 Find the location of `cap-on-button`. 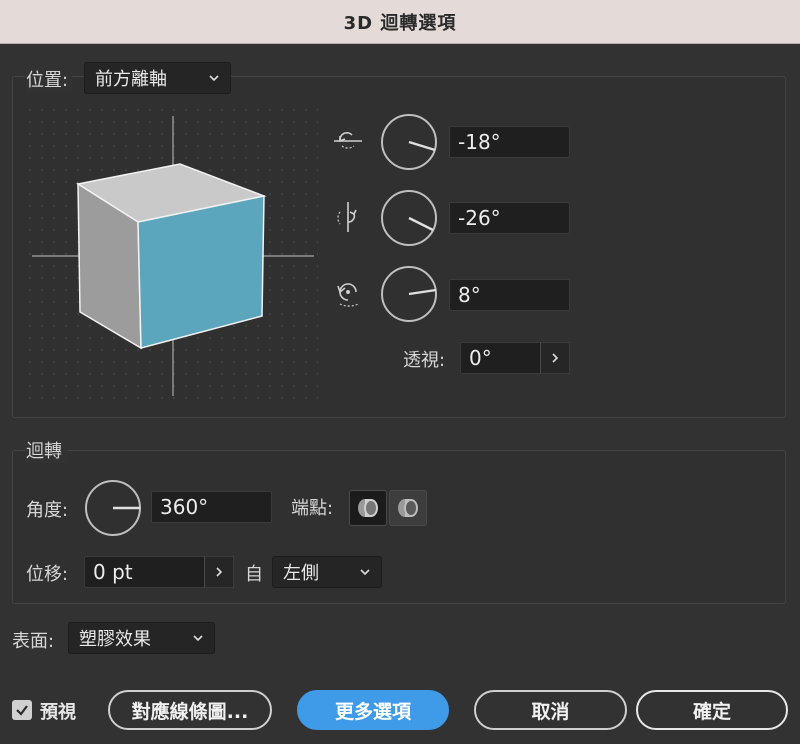

cap-on-button is located at coordinates (368, 508).